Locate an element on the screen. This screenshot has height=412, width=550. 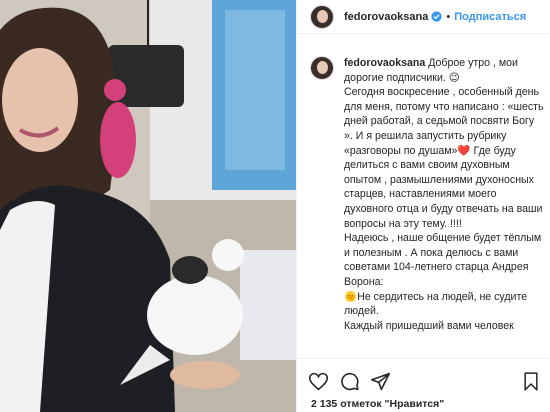
heart-icon is located at coordinates (318, 381).